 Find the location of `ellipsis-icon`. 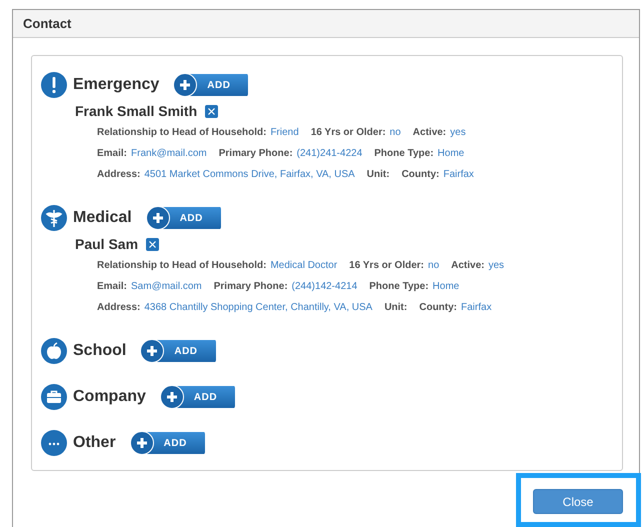

ellipsis-icon is located at coordinates (54, 443).